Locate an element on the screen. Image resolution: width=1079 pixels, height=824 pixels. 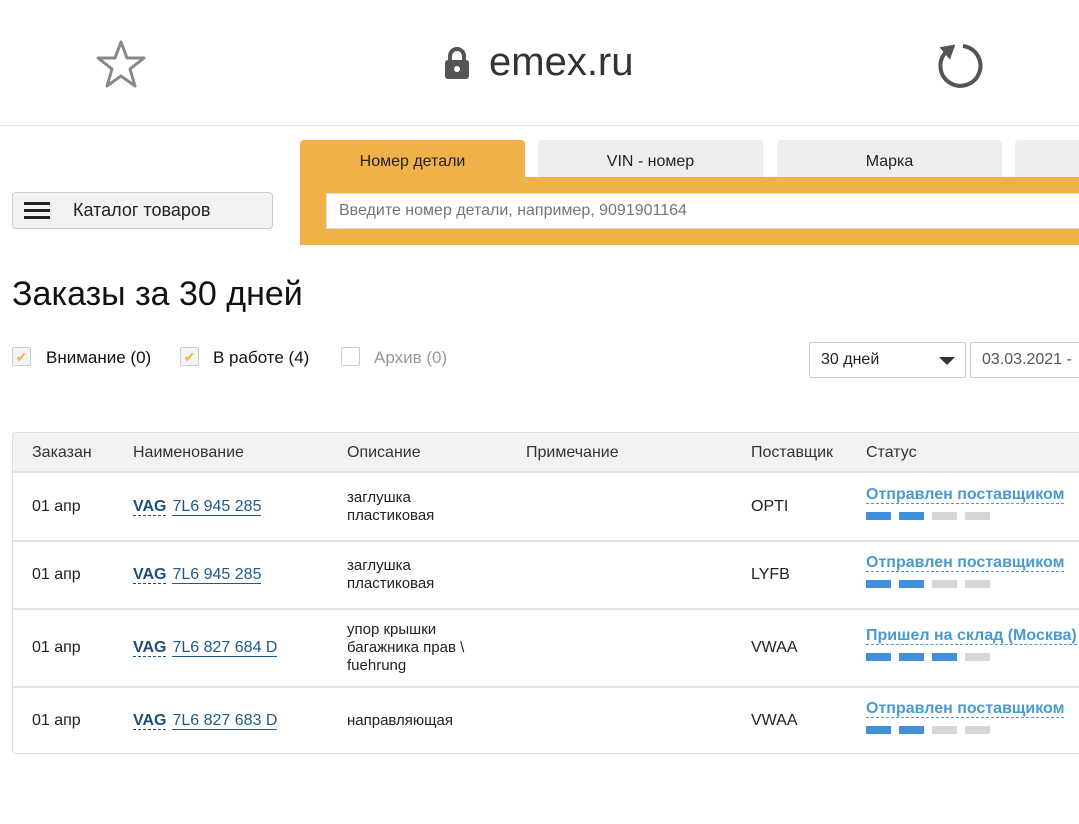
catalog-button: Каталог товаров is located at coordinates (142, 210).